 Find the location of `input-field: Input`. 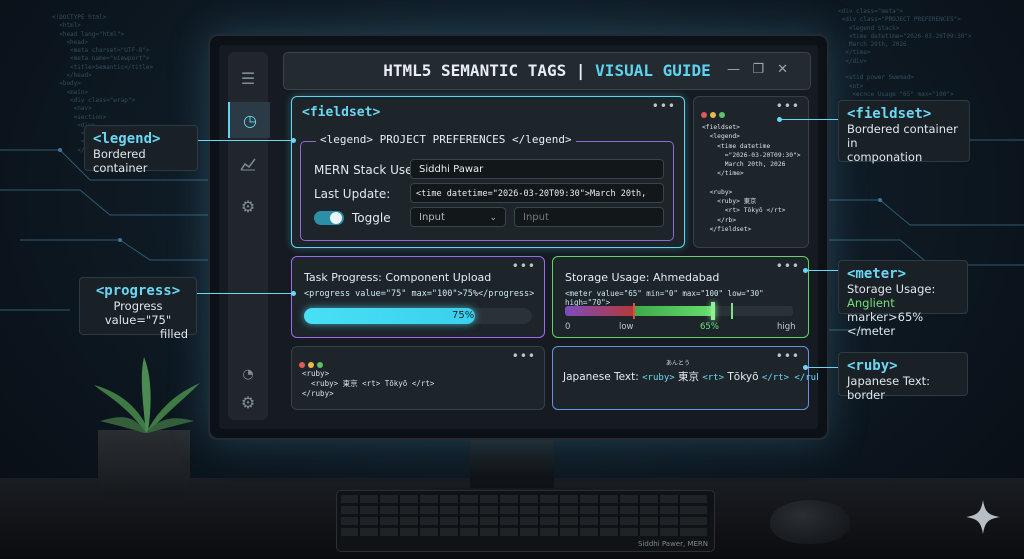

input-field: Input is located at coordinates (589, 217).